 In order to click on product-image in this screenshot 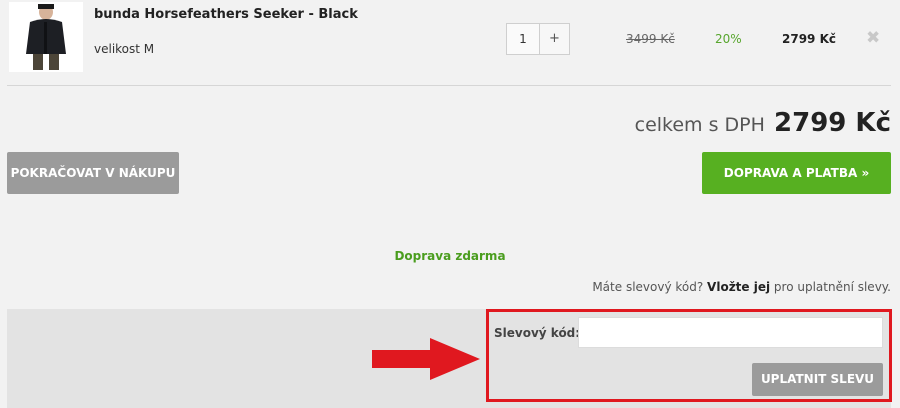, I will do `click(46, 37)`.